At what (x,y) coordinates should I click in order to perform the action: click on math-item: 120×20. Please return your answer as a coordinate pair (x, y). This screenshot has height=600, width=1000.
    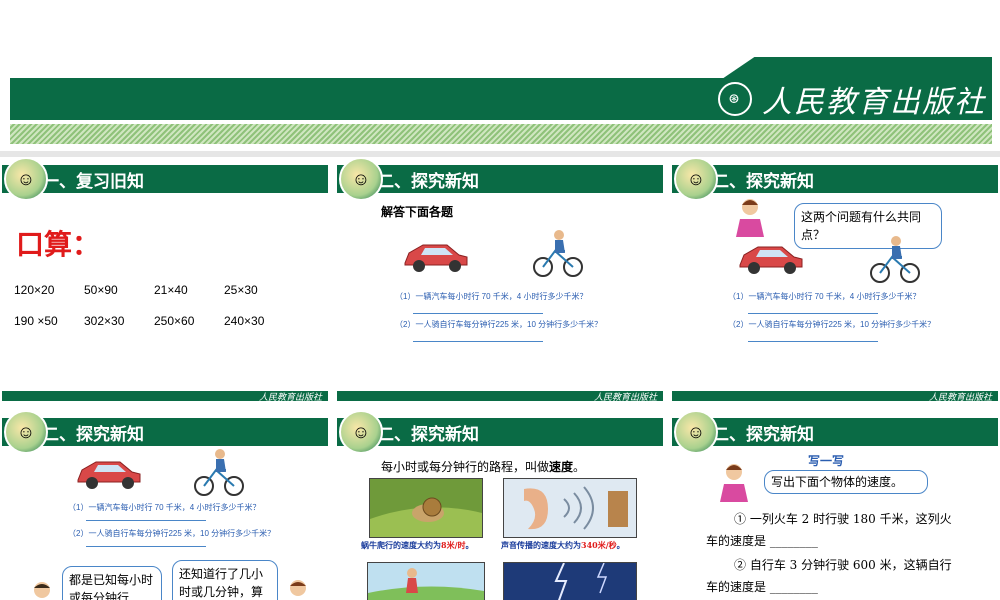
    Looking at the image, I should click on (34, 290).